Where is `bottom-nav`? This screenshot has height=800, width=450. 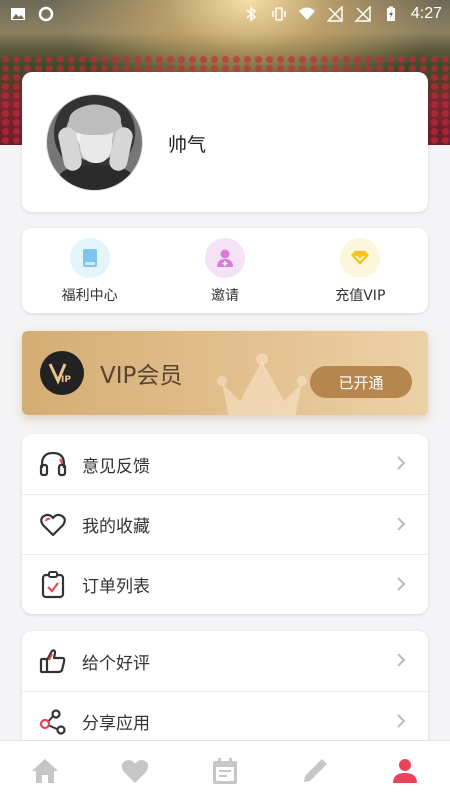 bottom-nav is located at coordinates (225, 770).